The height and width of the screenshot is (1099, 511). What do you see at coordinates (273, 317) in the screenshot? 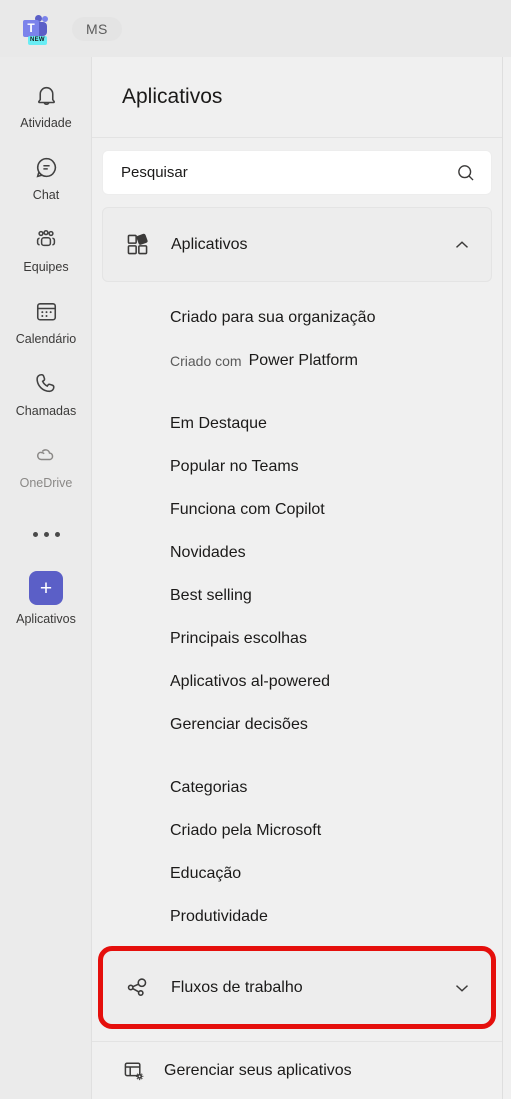
I see `menu-item-label: Criado para sua organização` at bounding box center [273, 317].